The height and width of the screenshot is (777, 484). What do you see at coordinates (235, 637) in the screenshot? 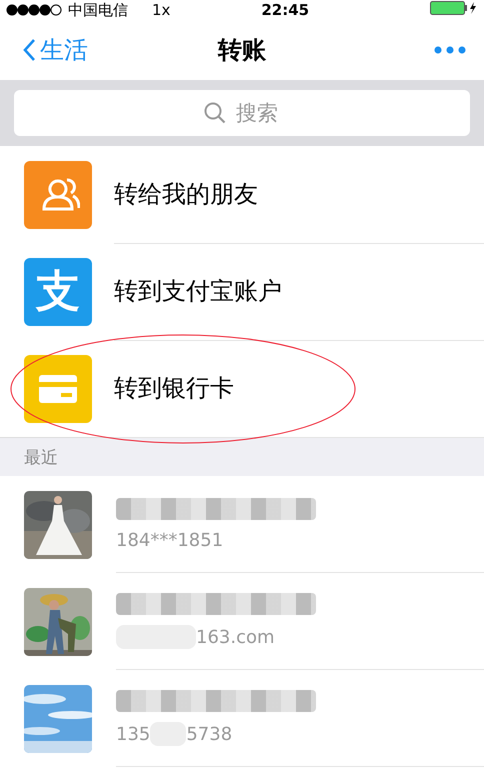
I see `contact-detail: 163.com` at bounding box center [235, 637].